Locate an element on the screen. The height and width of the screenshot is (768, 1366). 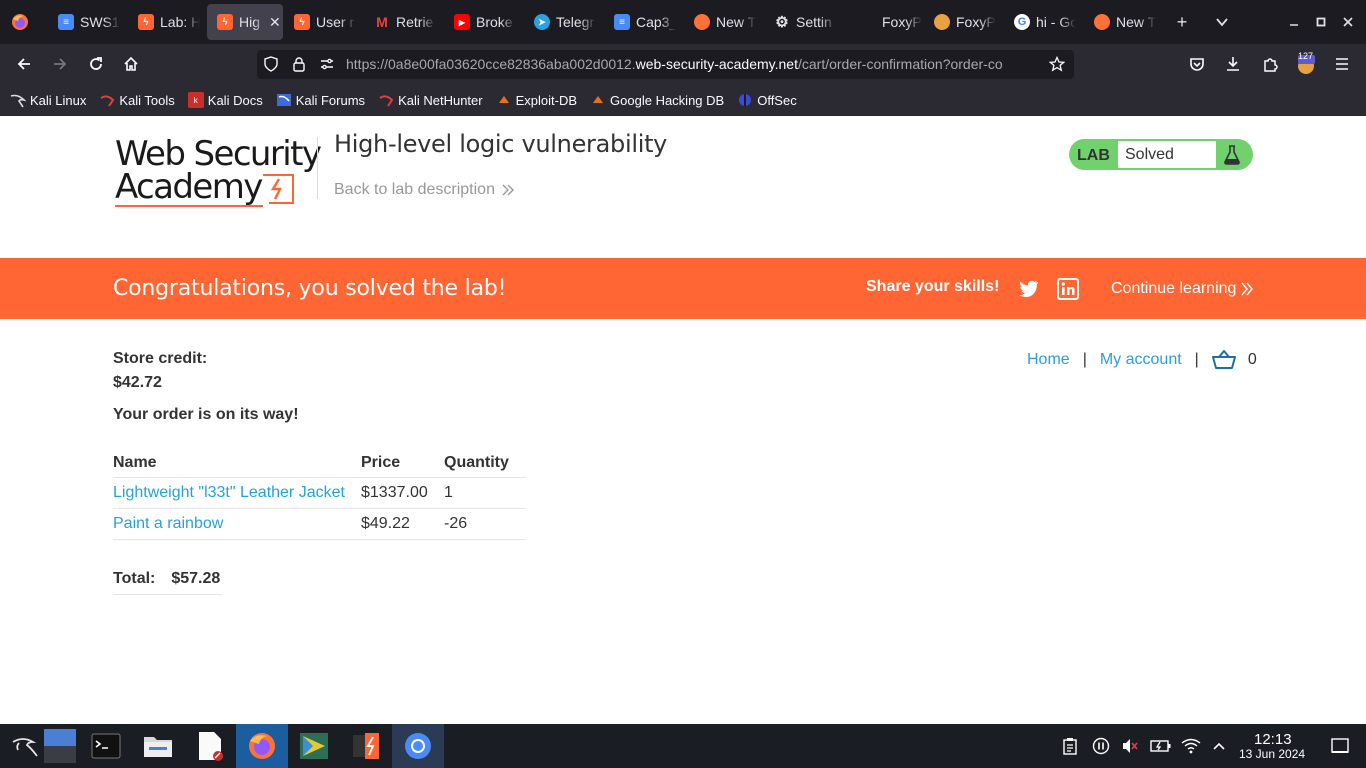
bookmark-google-hacking-db: Google Hacking DB is located at coordinates (657, 100).